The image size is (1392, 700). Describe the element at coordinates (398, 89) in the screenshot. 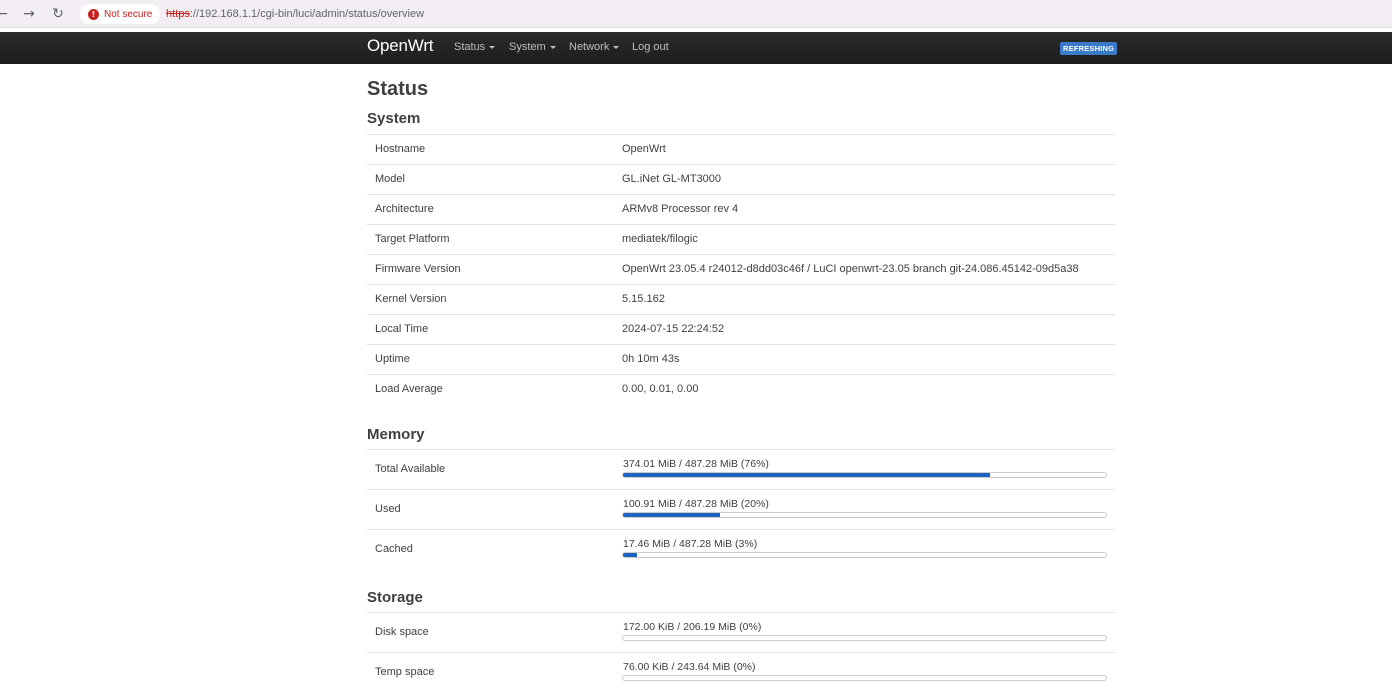

I see `page-title: Status` at that location.